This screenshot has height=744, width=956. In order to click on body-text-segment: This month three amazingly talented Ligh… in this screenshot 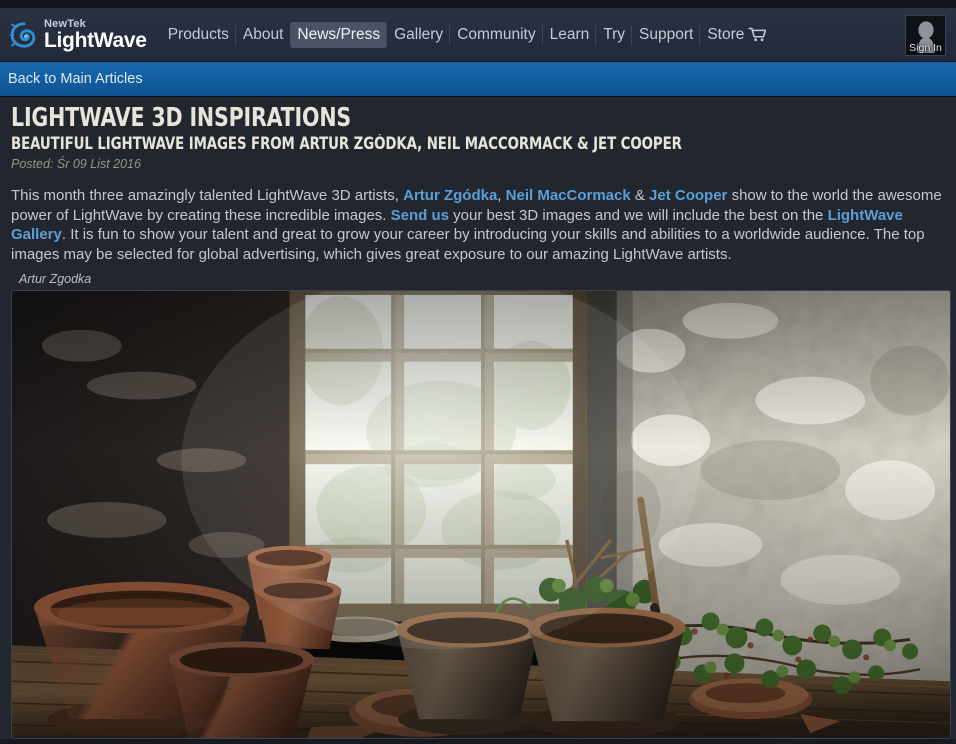, I will do `click(207, 196)`.